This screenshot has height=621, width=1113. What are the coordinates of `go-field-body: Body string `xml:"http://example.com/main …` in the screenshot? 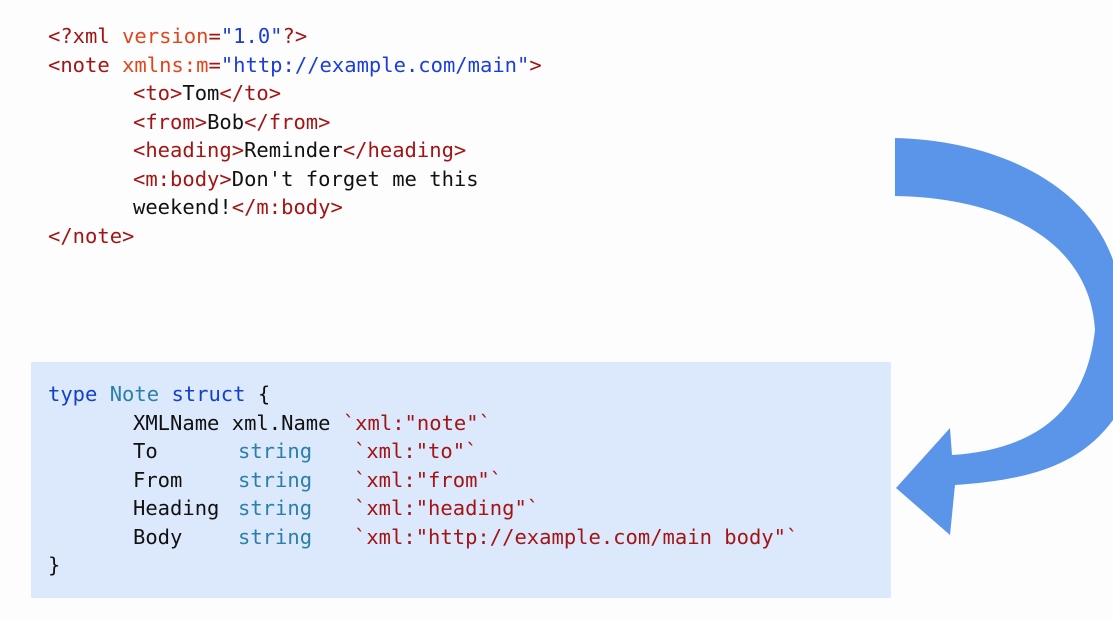 It's located at (466, 536).